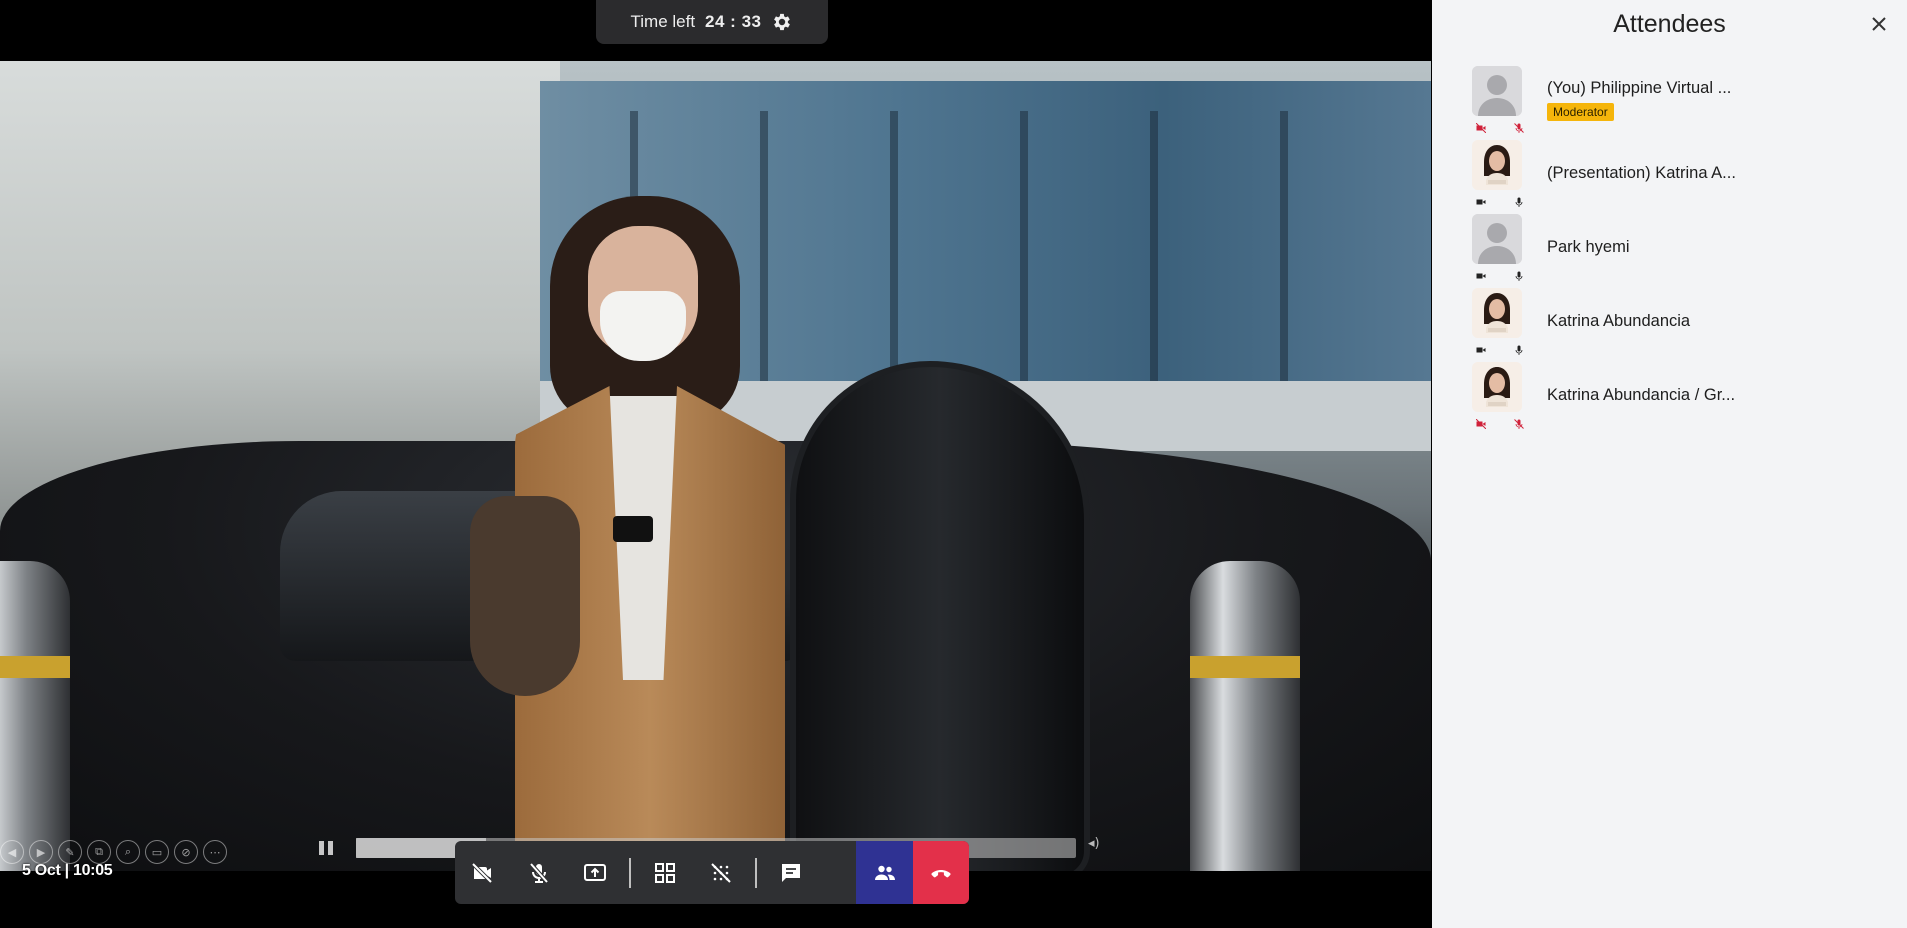 This screenshot has height=928, width=1907. Describe the element at coordinates (70, 852) in the screenshot. I see `pen-icon: ✎` at that location.